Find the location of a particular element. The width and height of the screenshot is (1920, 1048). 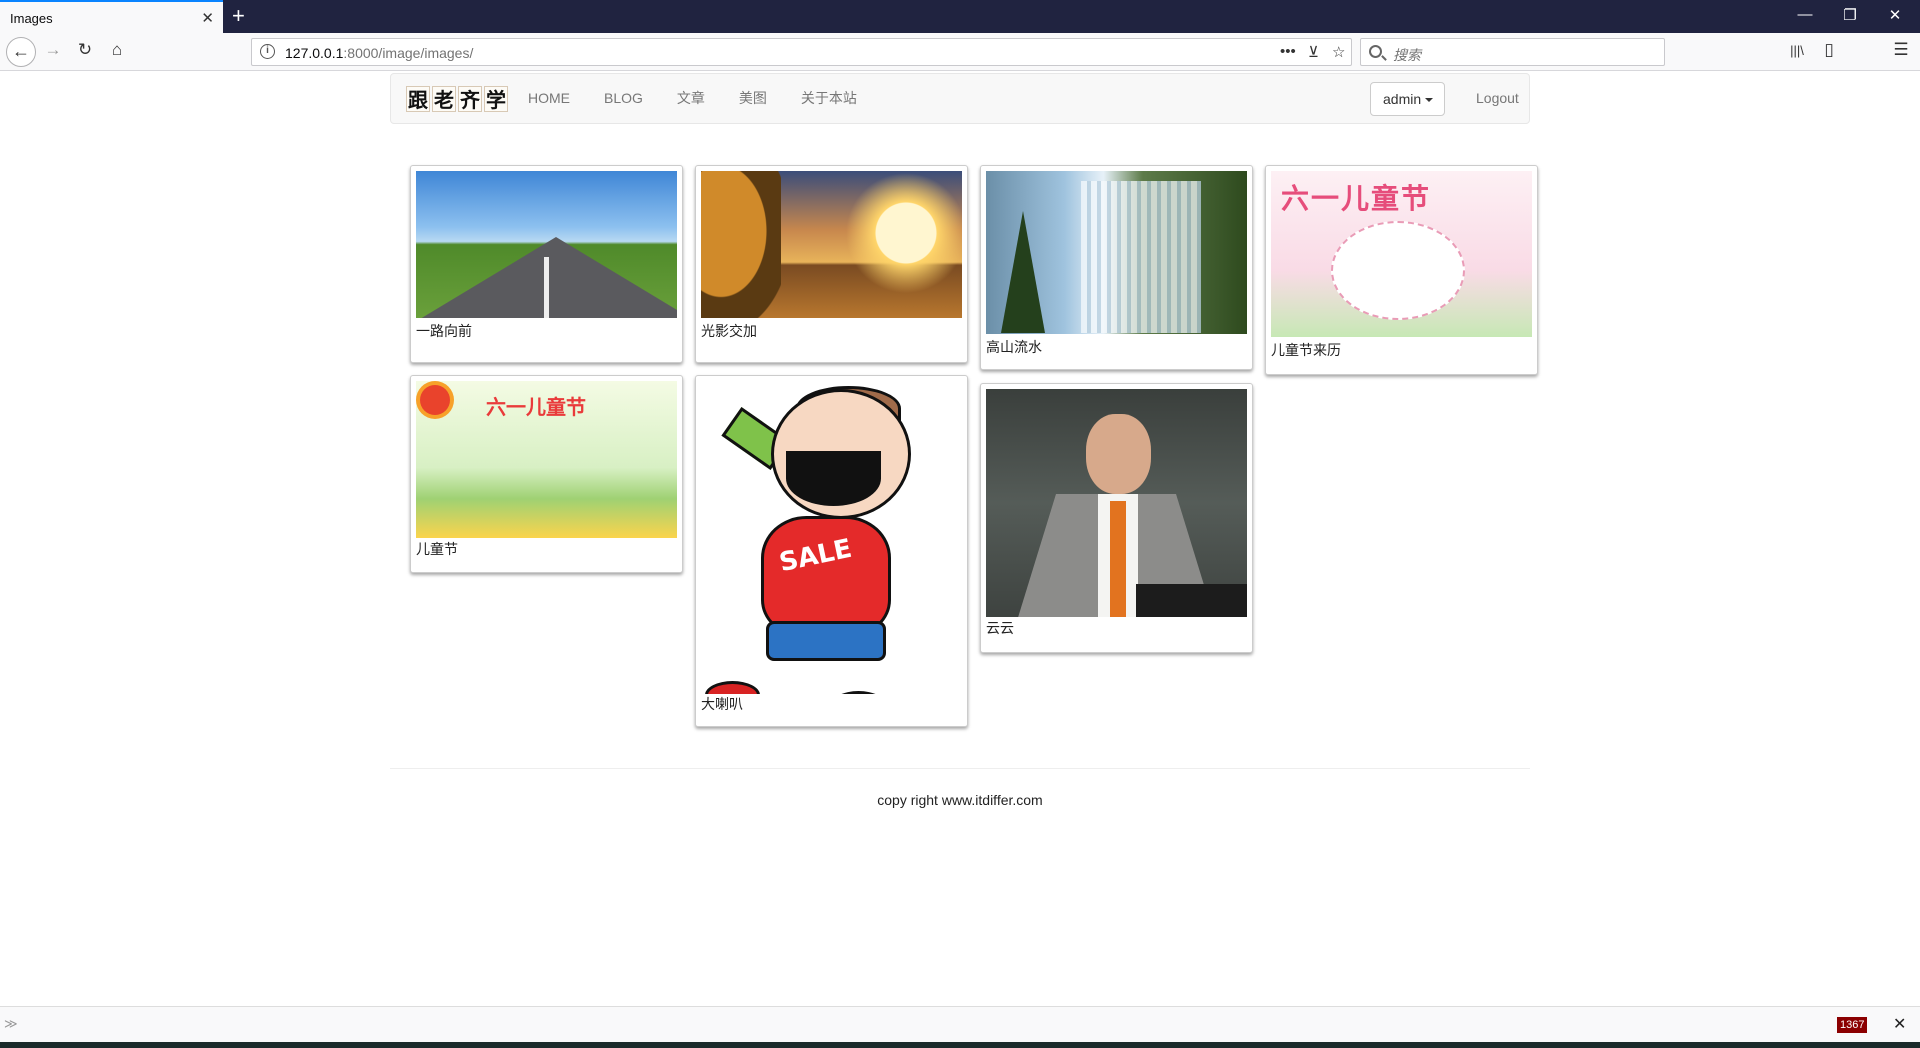

minimize-icon: — is located at coordinates (1805, 14).